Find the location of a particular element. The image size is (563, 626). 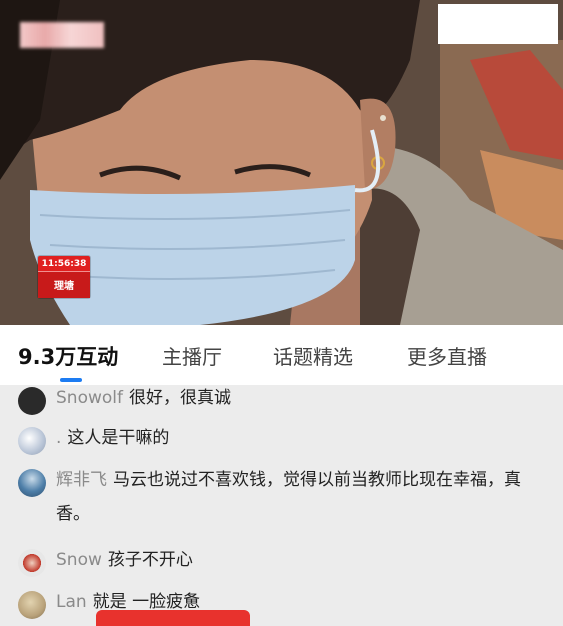

comment-text: Snow 孩子不开心 is located at coordinates (306, 560).